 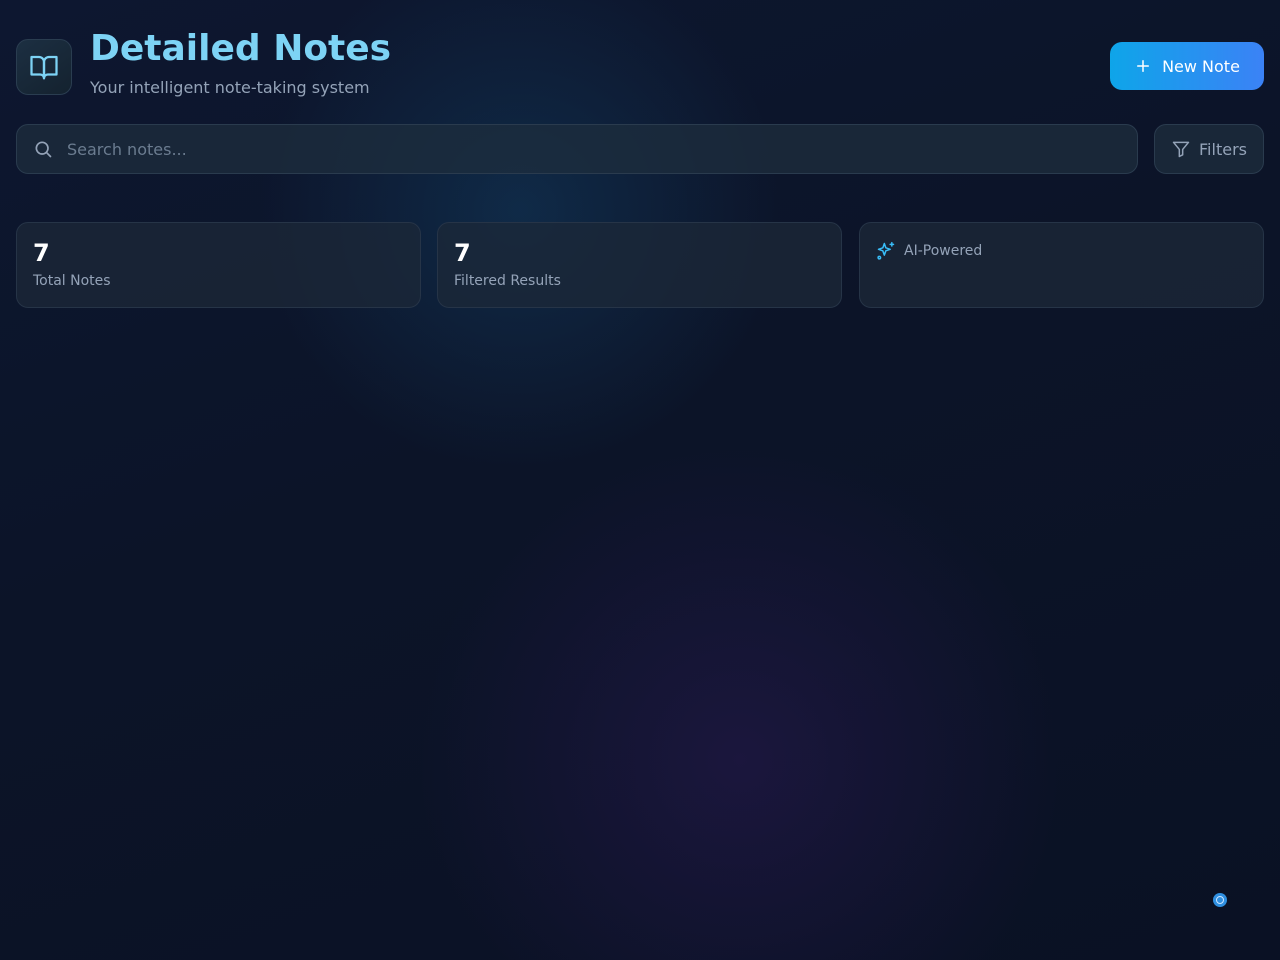 I want to click on app-logo, so click(x=44, y=66).